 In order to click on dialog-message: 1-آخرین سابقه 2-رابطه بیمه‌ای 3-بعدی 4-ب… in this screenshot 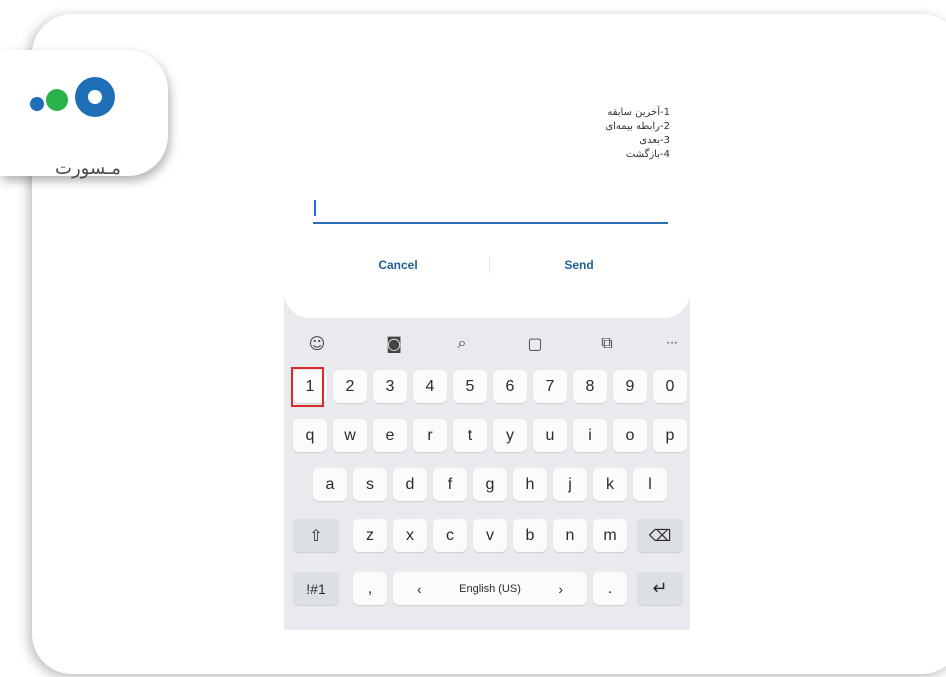, I will do `click(637, 134)`.